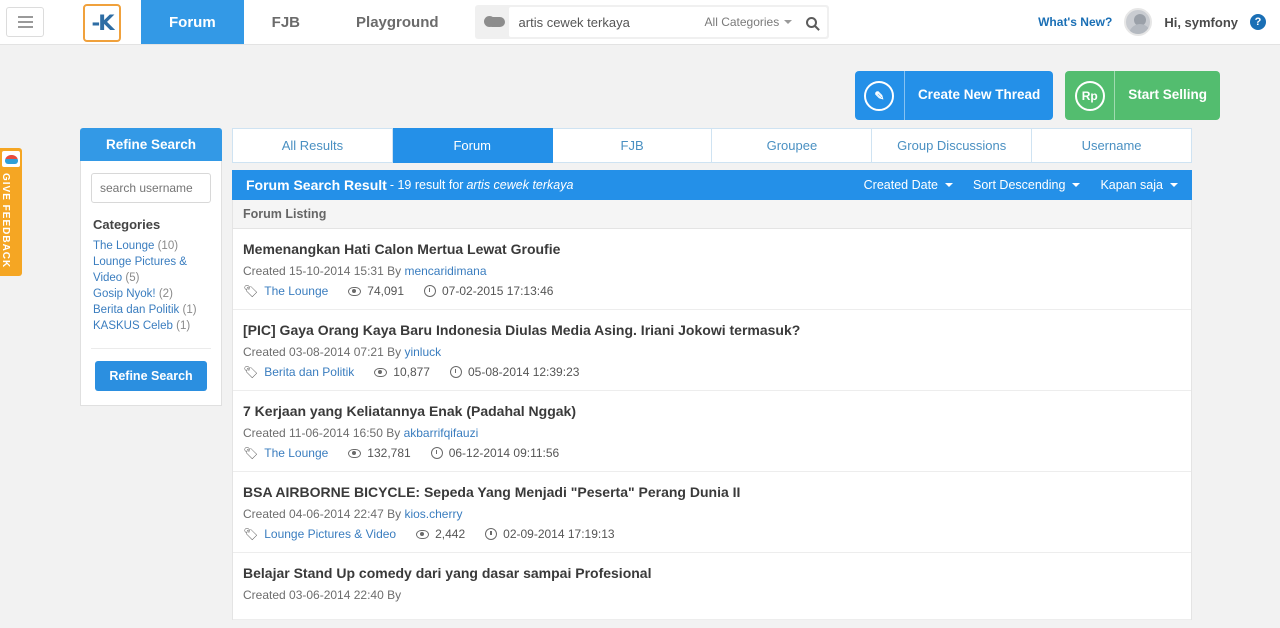 The image size is (1280, 628). Describe the element at coordinates (1142, 95) in the screenshot. I see `start-selling-button: Rp Start Selling` at that location.